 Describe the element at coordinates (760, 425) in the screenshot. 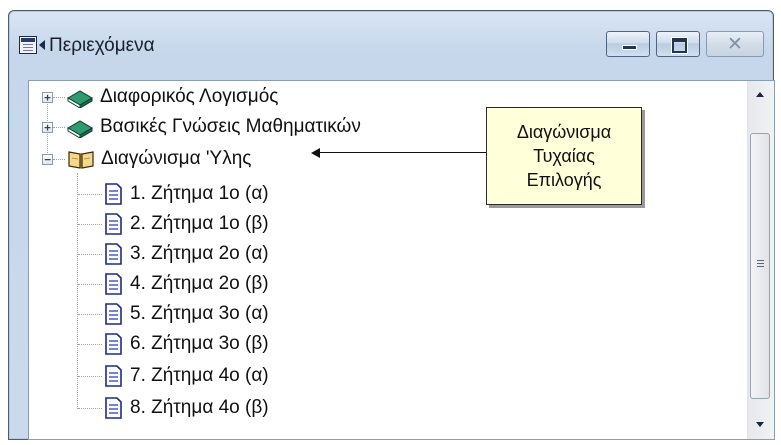

I see `scroll-down-arrow-icon` at that location.